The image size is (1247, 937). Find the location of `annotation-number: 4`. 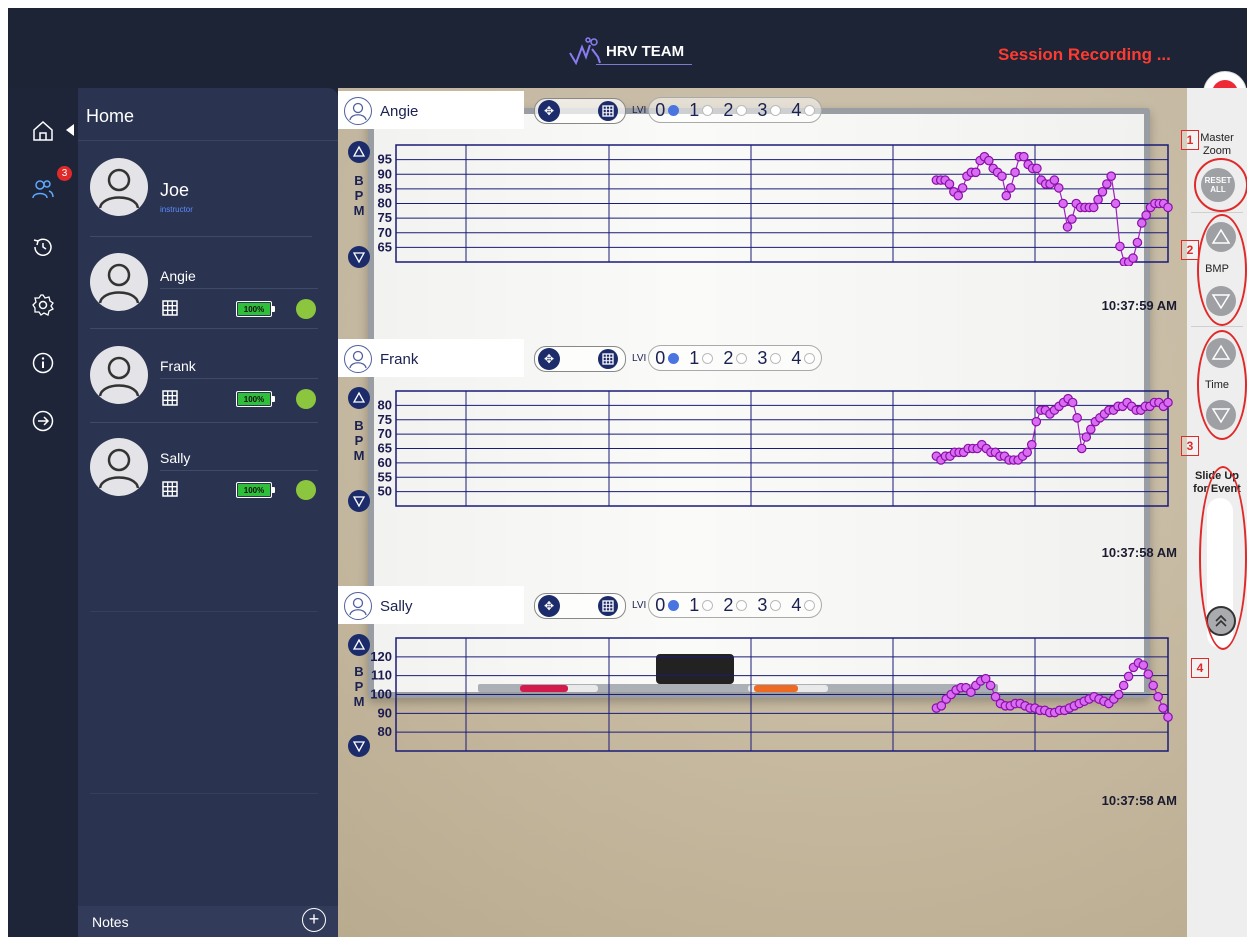

annotation-number: 4 is located at coordinates (1200, 668).